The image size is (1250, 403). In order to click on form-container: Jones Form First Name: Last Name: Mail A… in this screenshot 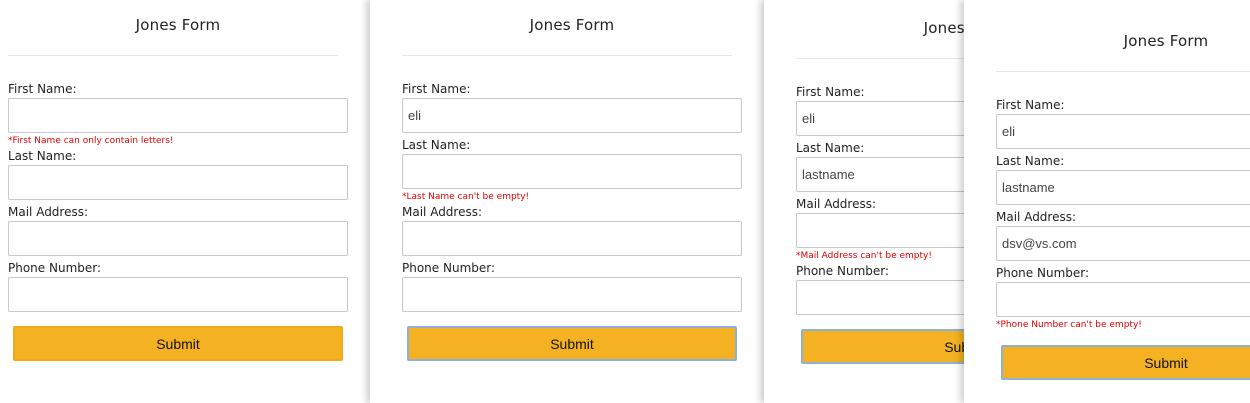, I will do `click(880, 183)`.